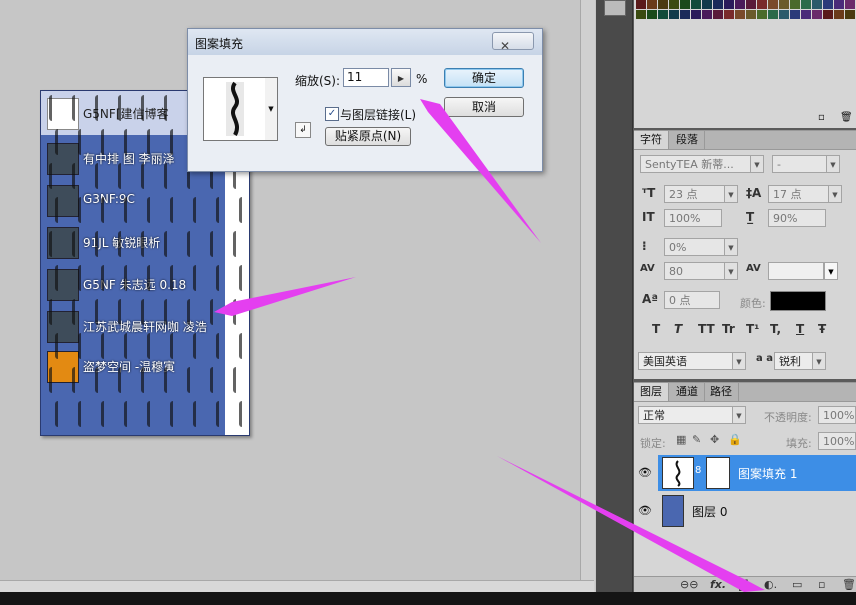 This screenshot has height=605, width=856. What do you see at coordinates (797, 218) in the screenshot?
I see `horizontal-scale-field: 90%` at bounding box center [797, 218].